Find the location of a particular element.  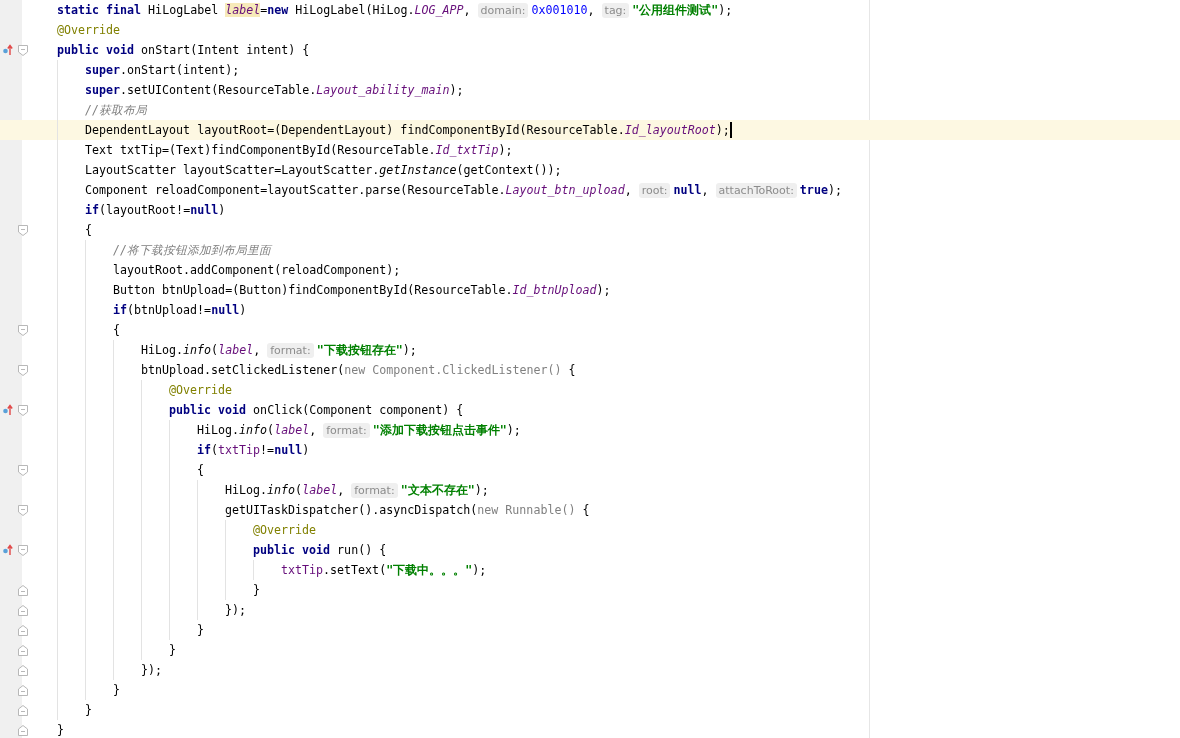

code-text: getUITaskDispatcher().asyncDispatch(new Runnable() { is located at coordinates (407, 510).